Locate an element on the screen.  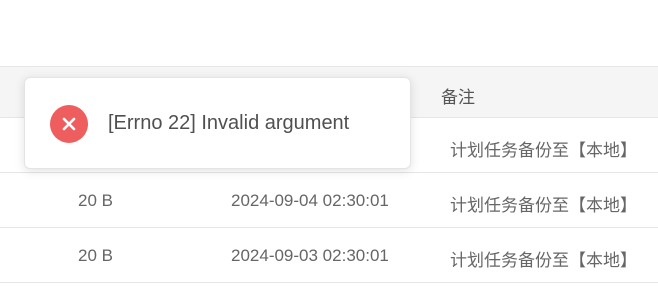
row-time: 2024-09-04 02:30:01 is located at coordinates (310, 200).